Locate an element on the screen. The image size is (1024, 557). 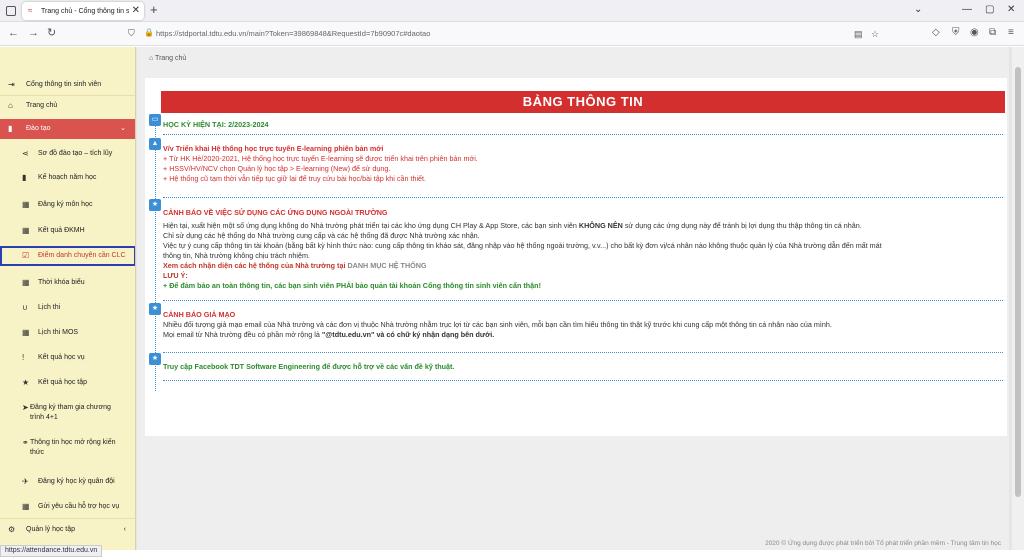
shield-icon: ⛉ is located at coordinates (131, 33).